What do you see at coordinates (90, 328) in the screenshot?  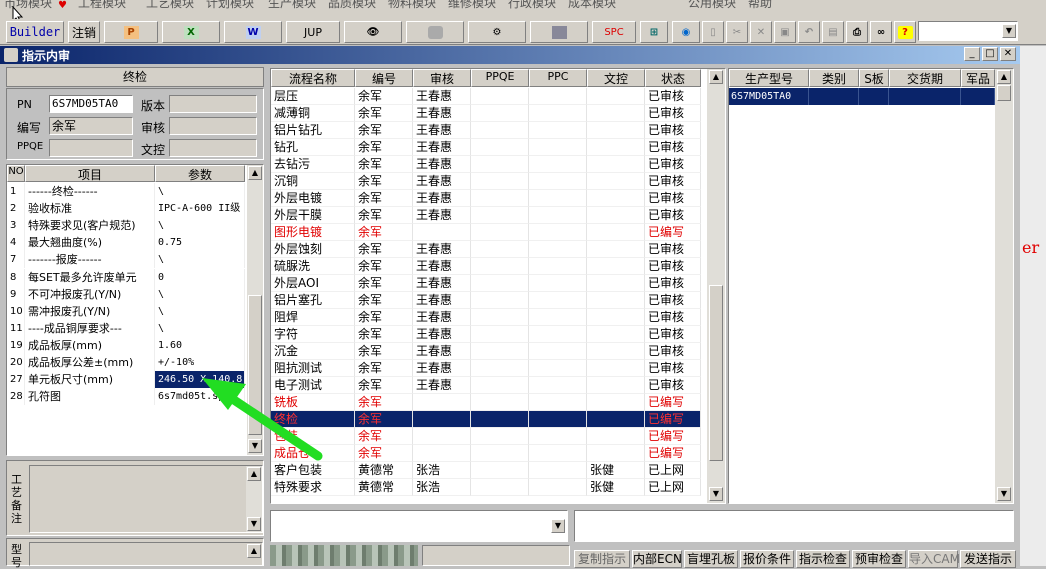 I see `param-row-item: ----成品铜厚要求---` at bounding box center [90, 328].